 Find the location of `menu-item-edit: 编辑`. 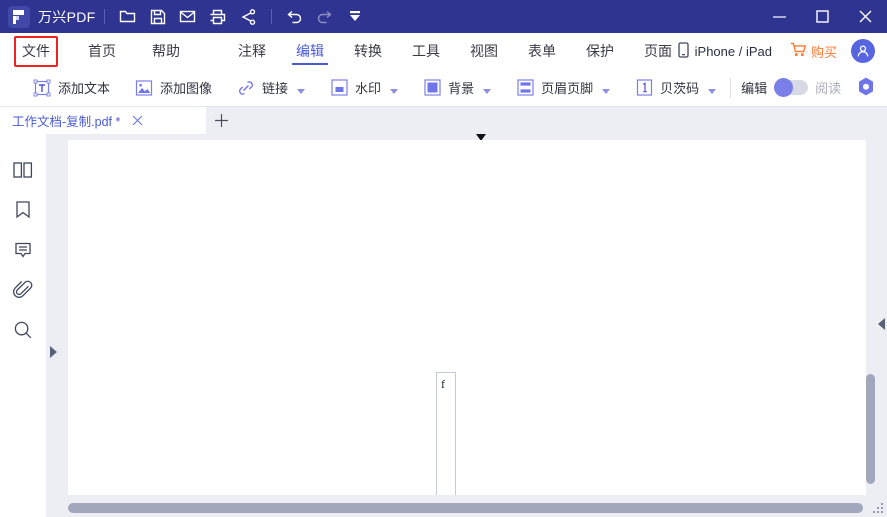

menu-item-edit: 编辑 is located at coordinates (310, 51).